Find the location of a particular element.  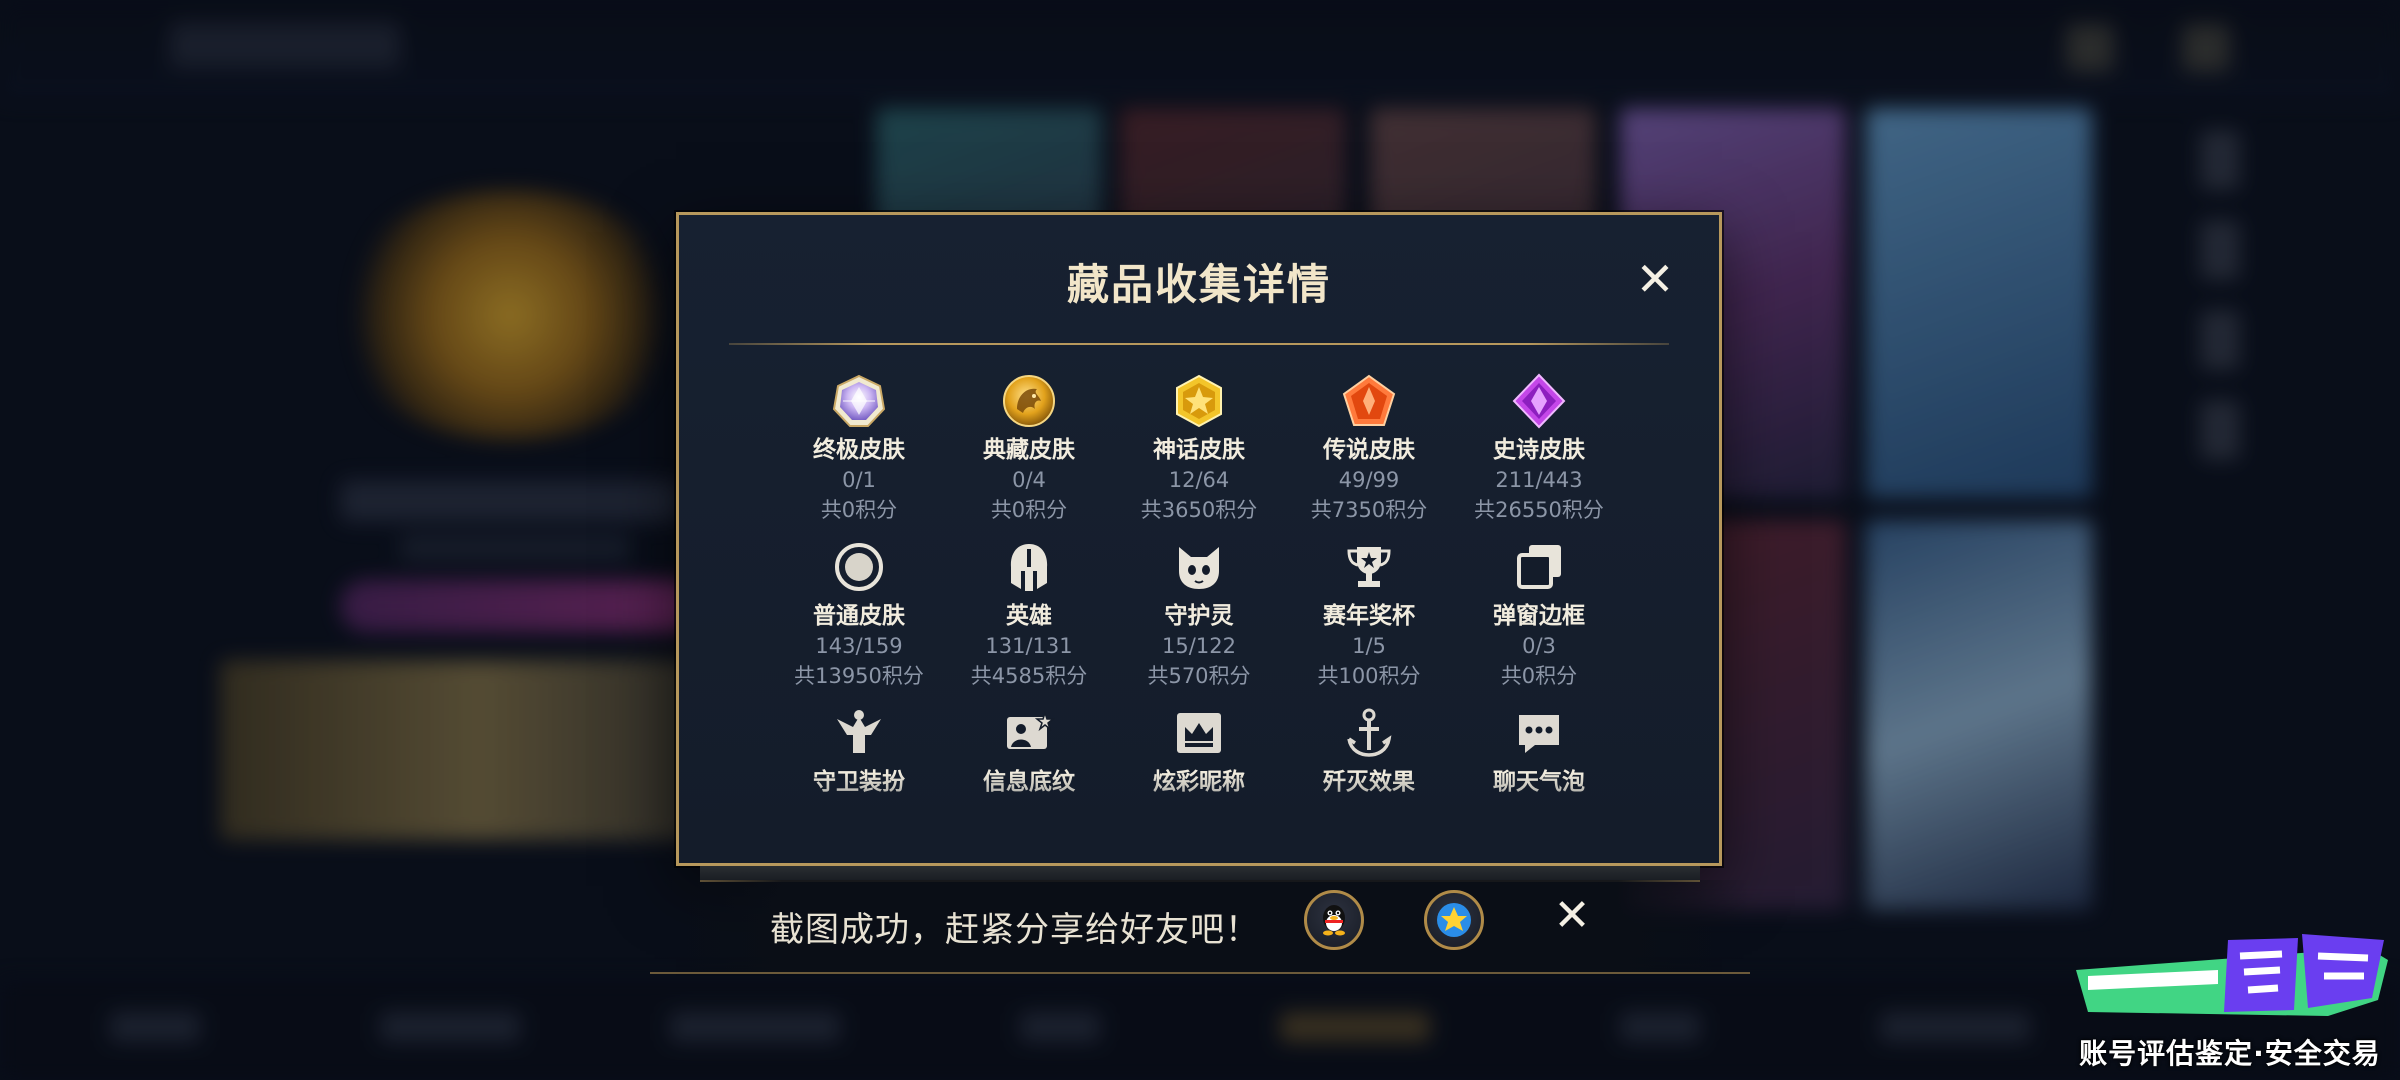

item-name: 歼灭效果 is located at coordinates (1369, 782).